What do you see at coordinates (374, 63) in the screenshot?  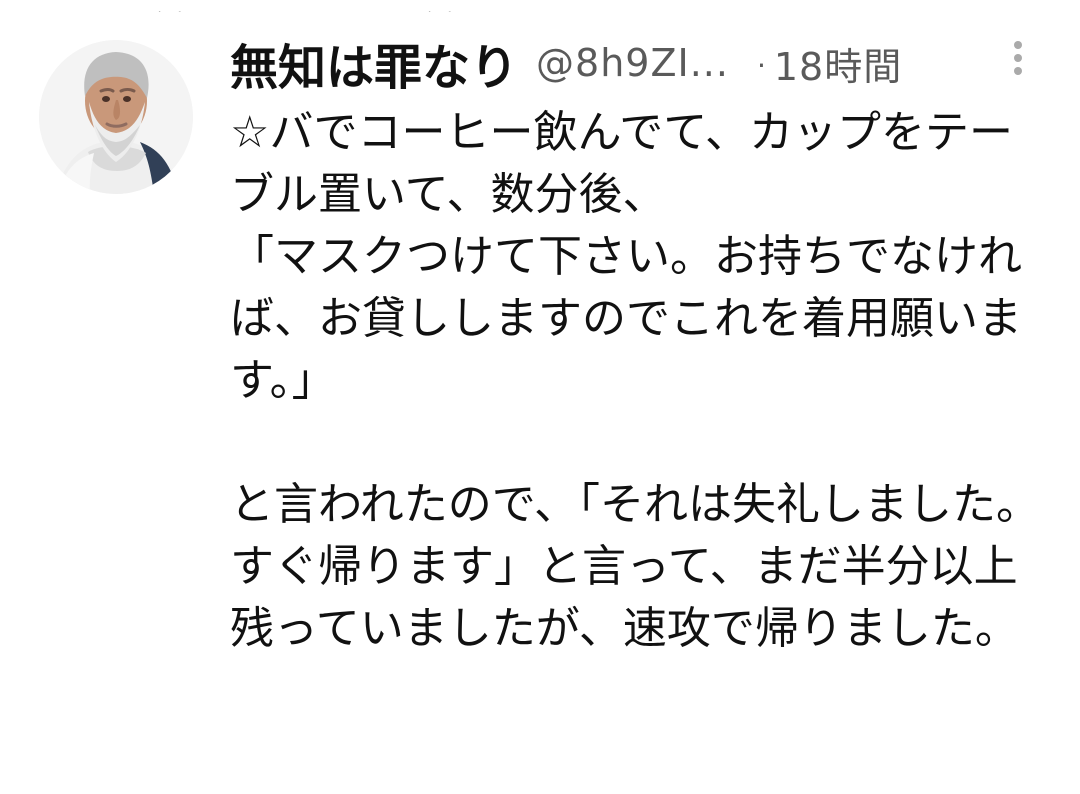 I see `display-name: 無知は罪なり` at bounding box center [374, 63].